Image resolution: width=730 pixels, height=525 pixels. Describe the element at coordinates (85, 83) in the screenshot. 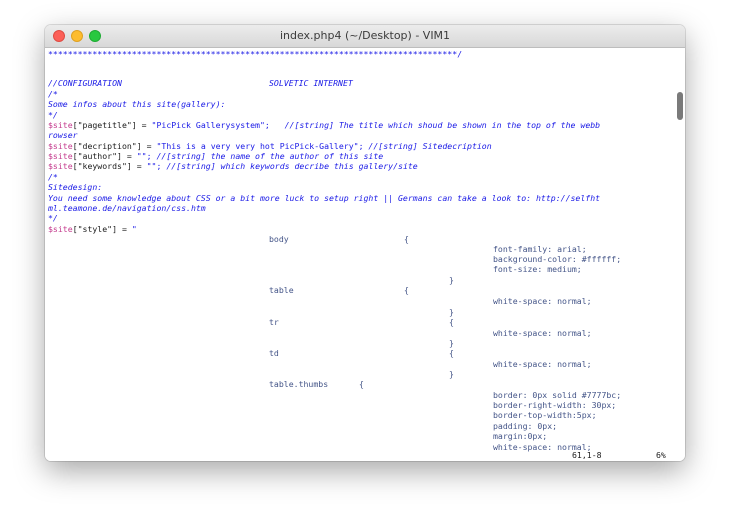

I see `code-line: //CONFIGURATION` at that location.